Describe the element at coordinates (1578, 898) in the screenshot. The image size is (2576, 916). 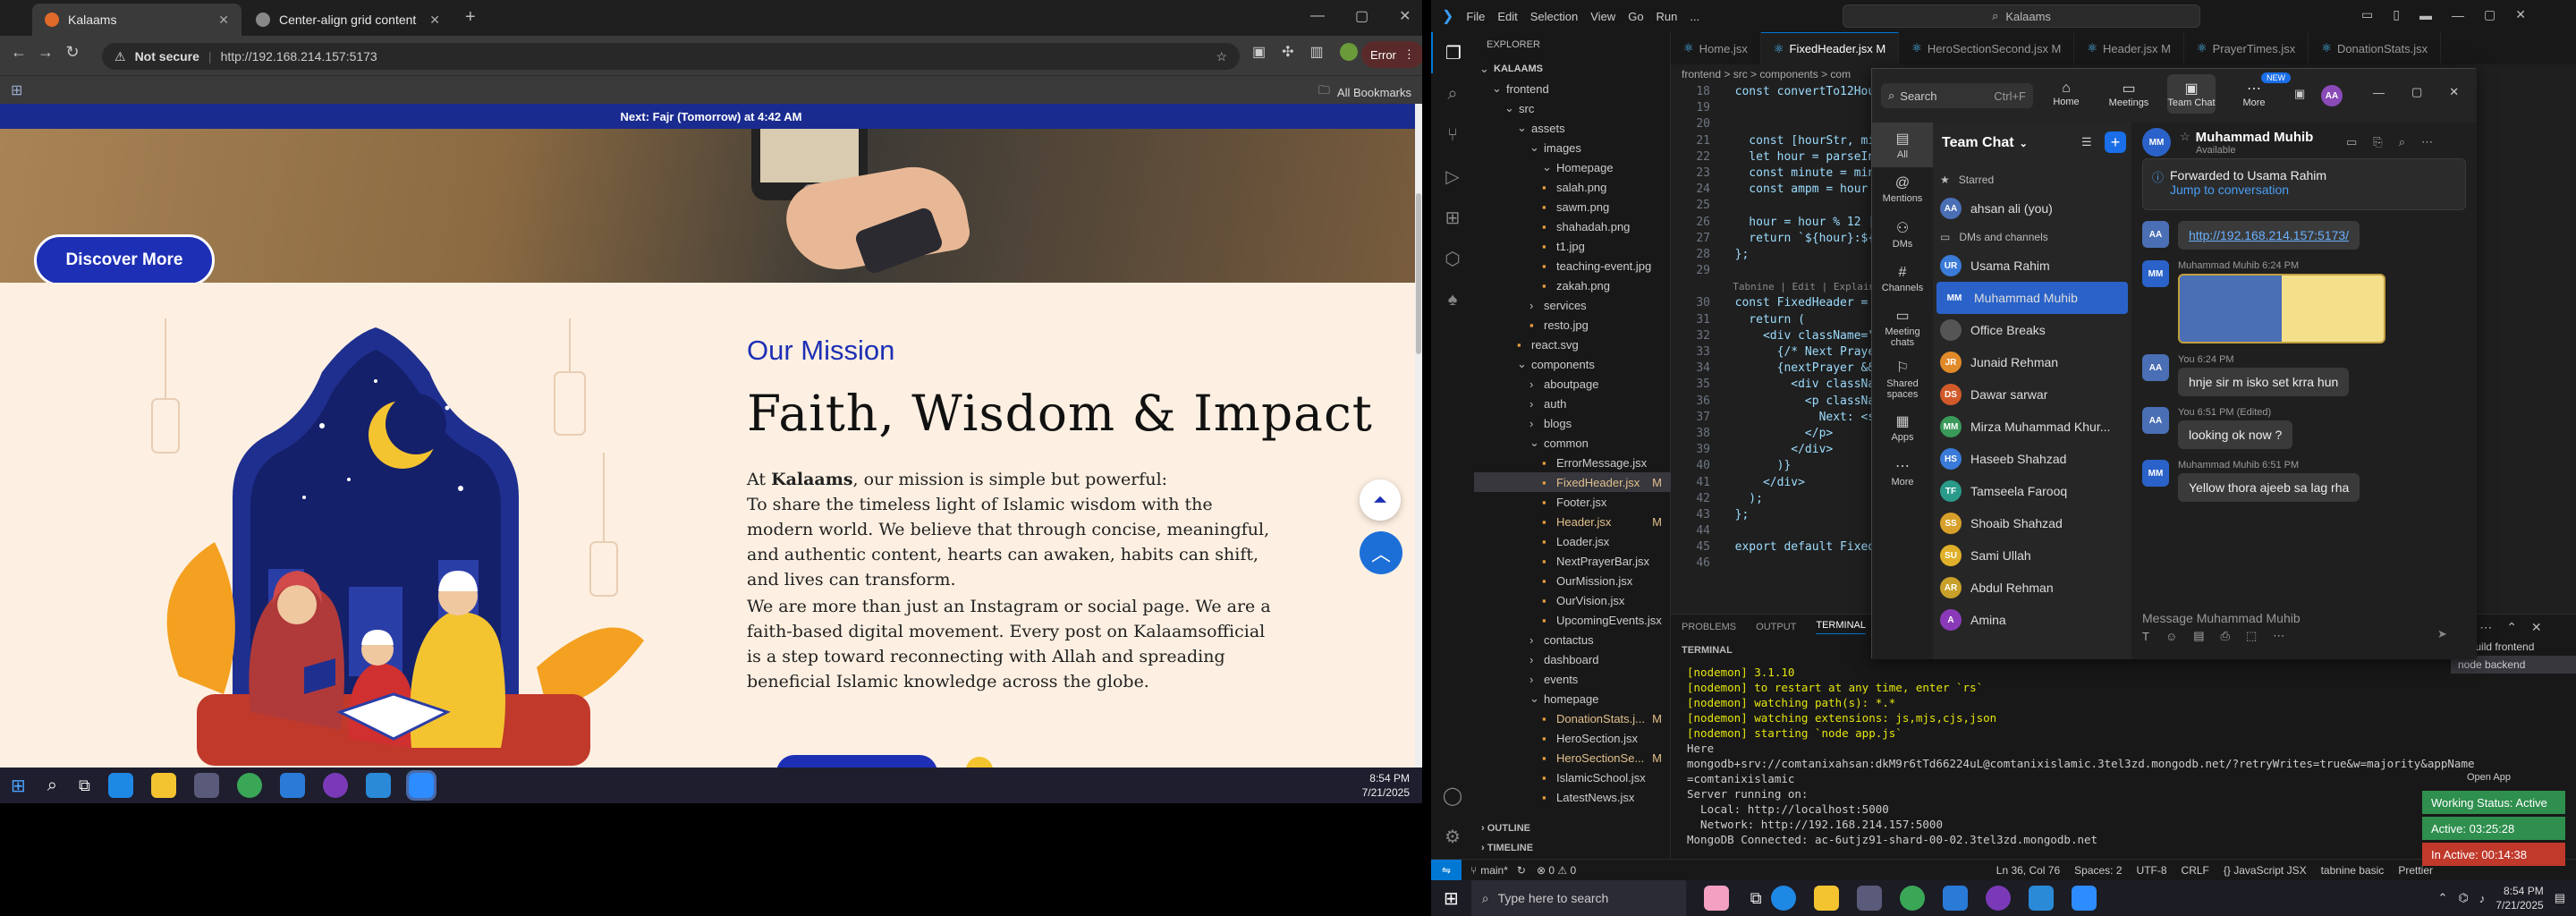
I see `taskbar-search-box: ⌕ Type here to search` at that location.